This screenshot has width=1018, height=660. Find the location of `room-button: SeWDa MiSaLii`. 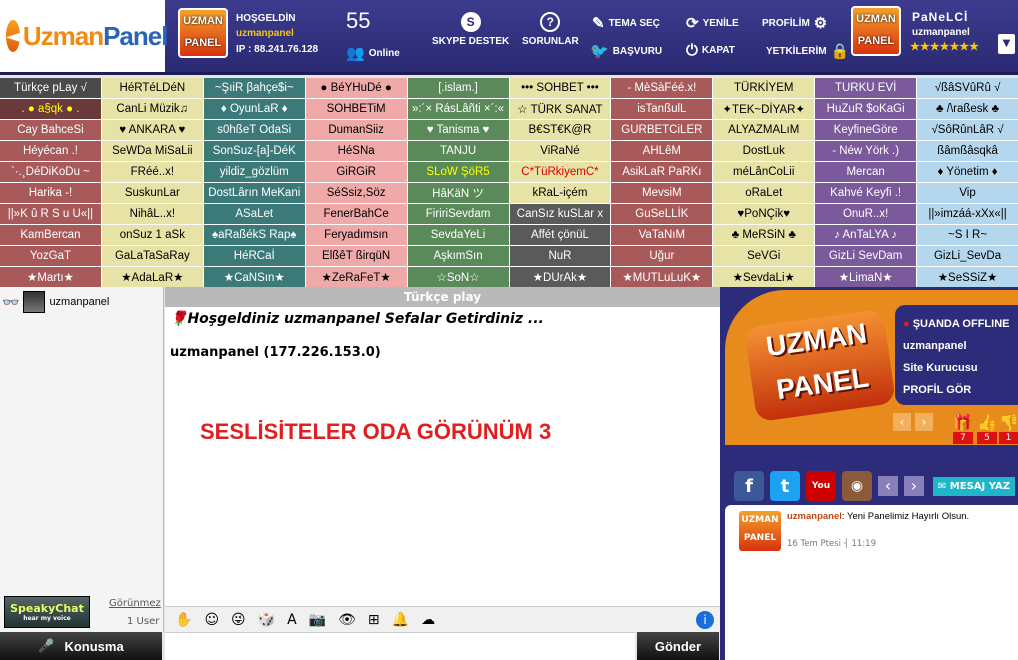

room-button: SeWDa MiSaLii is located at coordinates (152, 151).